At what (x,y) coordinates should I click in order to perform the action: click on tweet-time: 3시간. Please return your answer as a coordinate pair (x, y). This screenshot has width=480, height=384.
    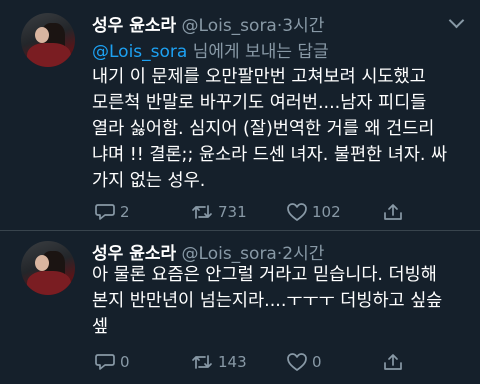
    Looking at the image, I should click on (303, 26).